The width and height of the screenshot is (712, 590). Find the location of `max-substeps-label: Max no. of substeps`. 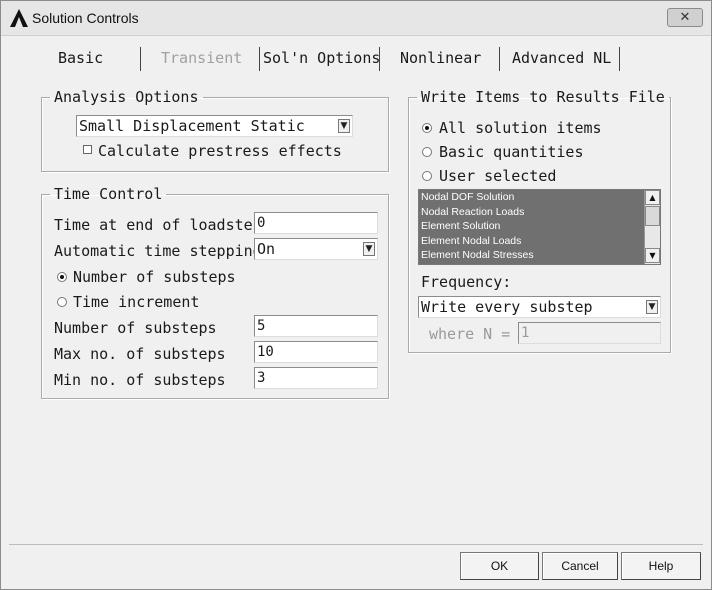

max-substeps-label: Max no. of substeps is located at coordinates (140, 354).